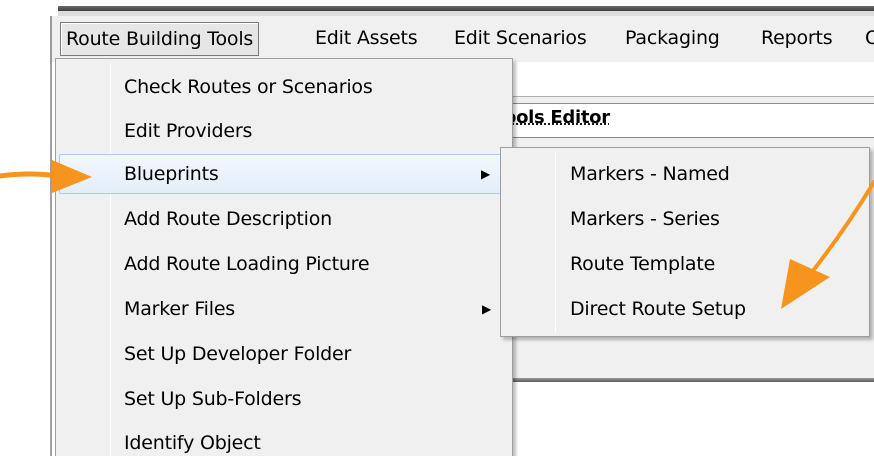 The image size is (874, 456). What do you see at coordinates (437, 8) in the screenshot?
I see `window-title-strip` at bounding box center [437, 8].